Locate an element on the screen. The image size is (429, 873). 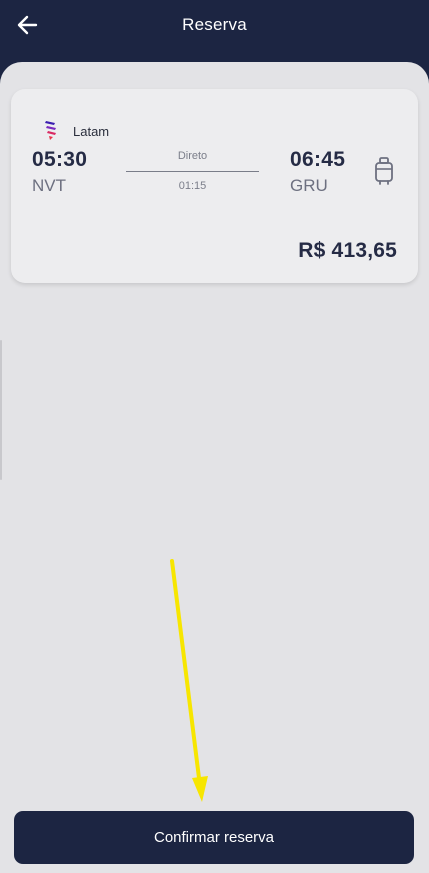
arrival-airport-code: GRU is located at coordinates (309, 185).